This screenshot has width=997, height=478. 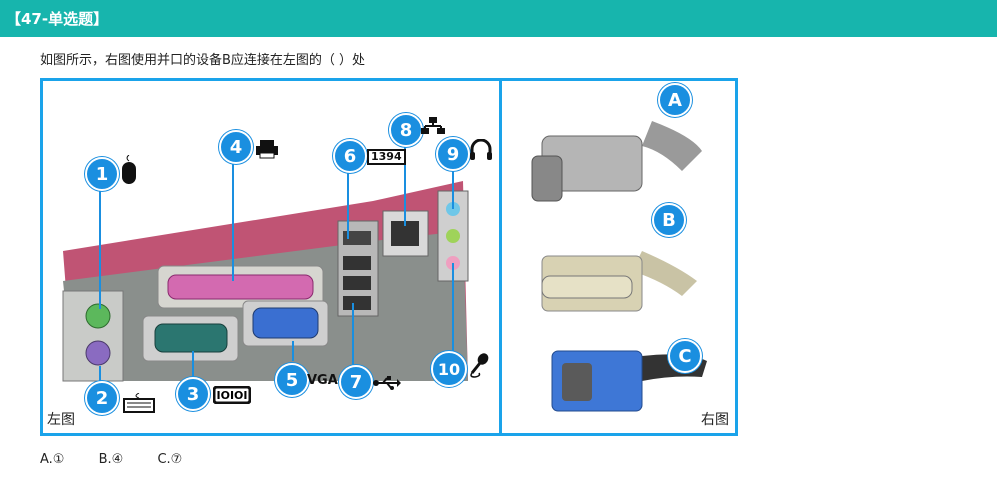 What do you see at coordinates (61, 420) in the screenshot?
I see `left-figure-caption: 左图` at bounding box center [61, 420].